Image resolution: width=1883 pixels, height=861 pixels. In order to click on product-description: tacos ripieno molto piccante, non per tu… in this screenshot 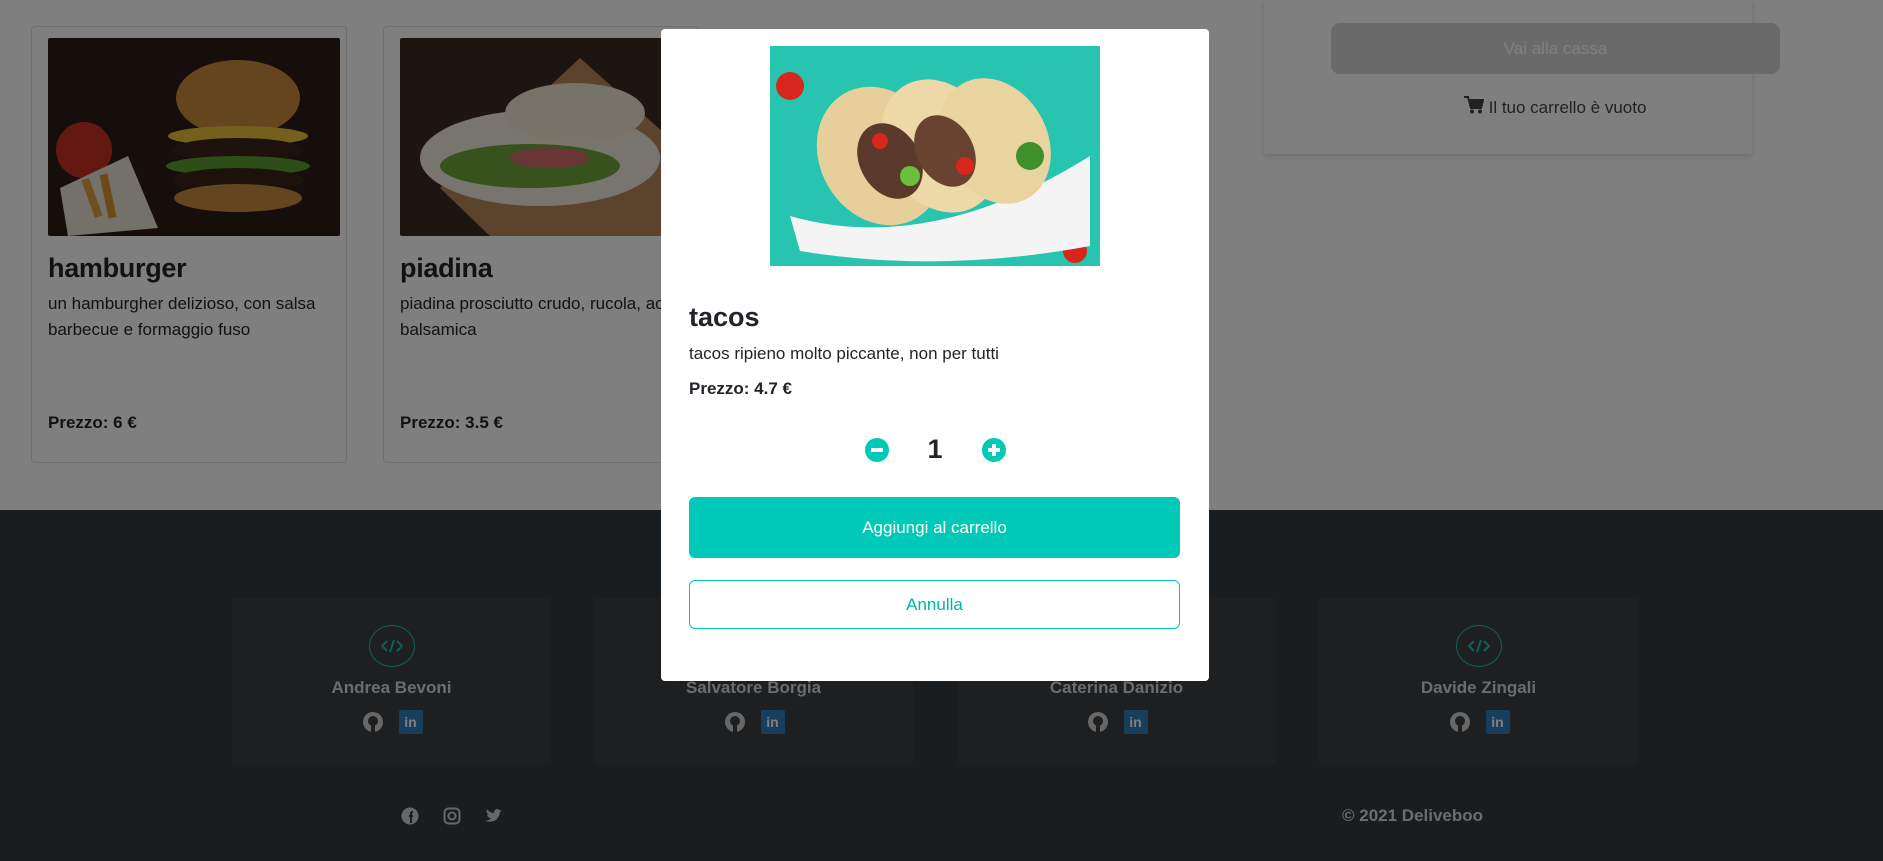, I will do `click(844, 353)`.